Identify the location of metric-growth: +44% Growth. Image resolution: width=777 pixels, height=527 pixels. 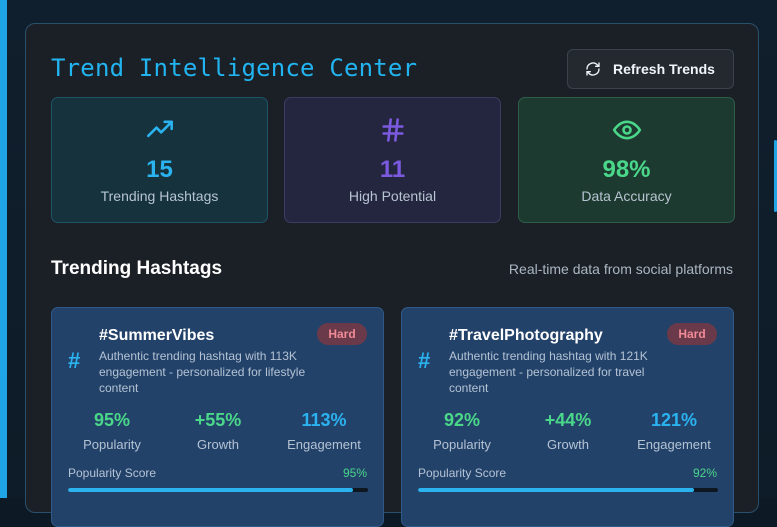
(568, 431).